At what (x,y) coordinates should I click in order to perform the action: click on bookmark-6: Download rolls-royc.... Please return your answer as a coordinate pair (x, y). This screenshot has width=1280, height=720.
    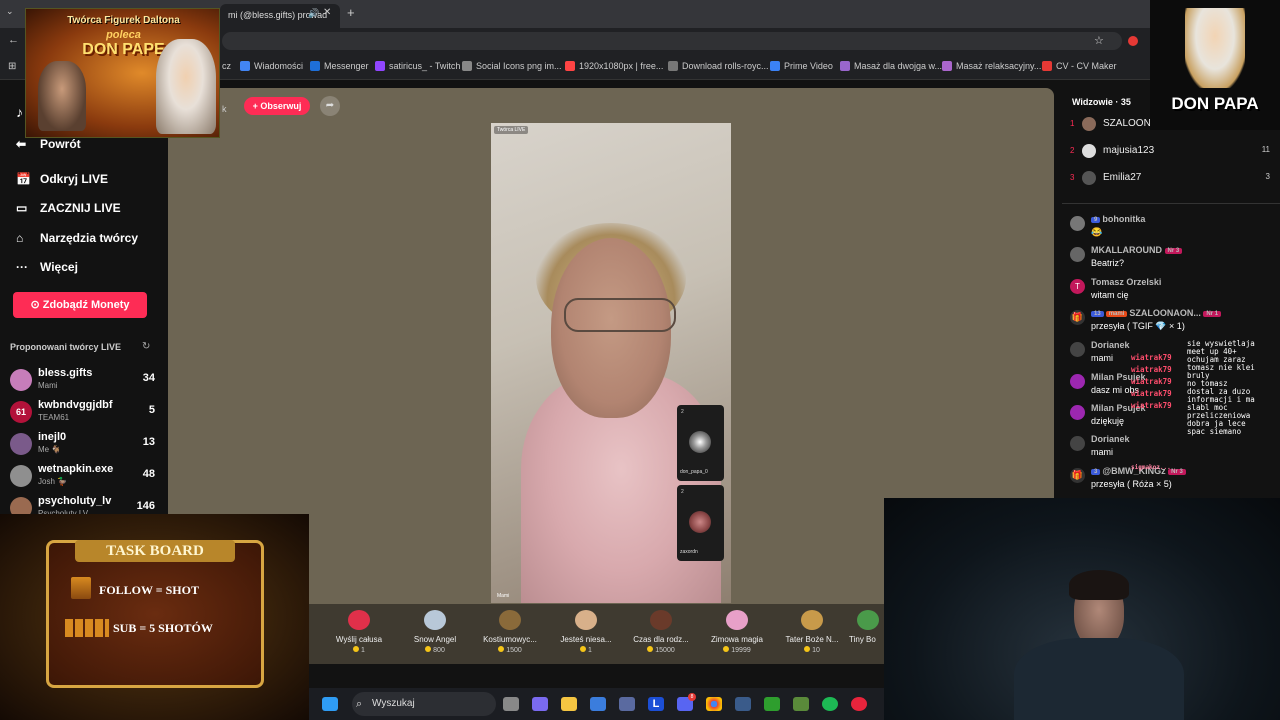
    Looking at the image, I should click on (718, 66).